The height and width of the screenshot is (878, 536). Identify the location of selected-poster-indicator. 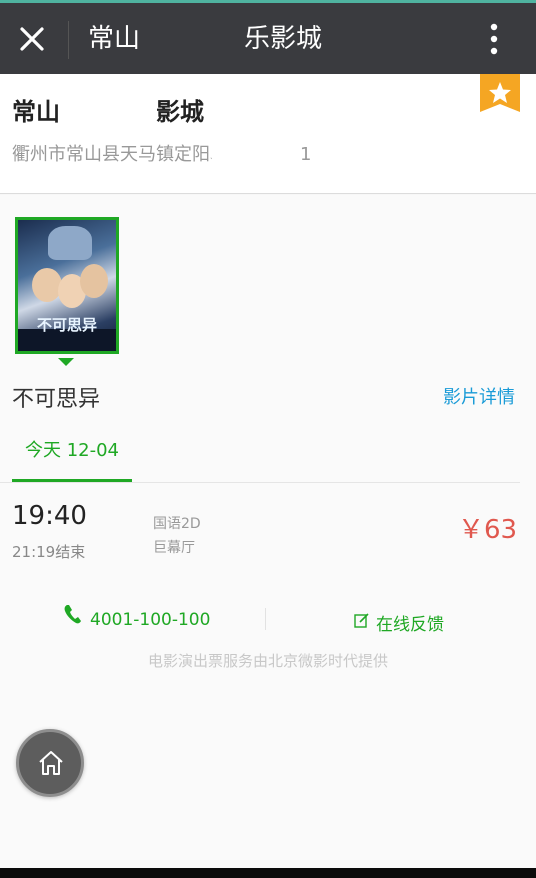
(66, 362).